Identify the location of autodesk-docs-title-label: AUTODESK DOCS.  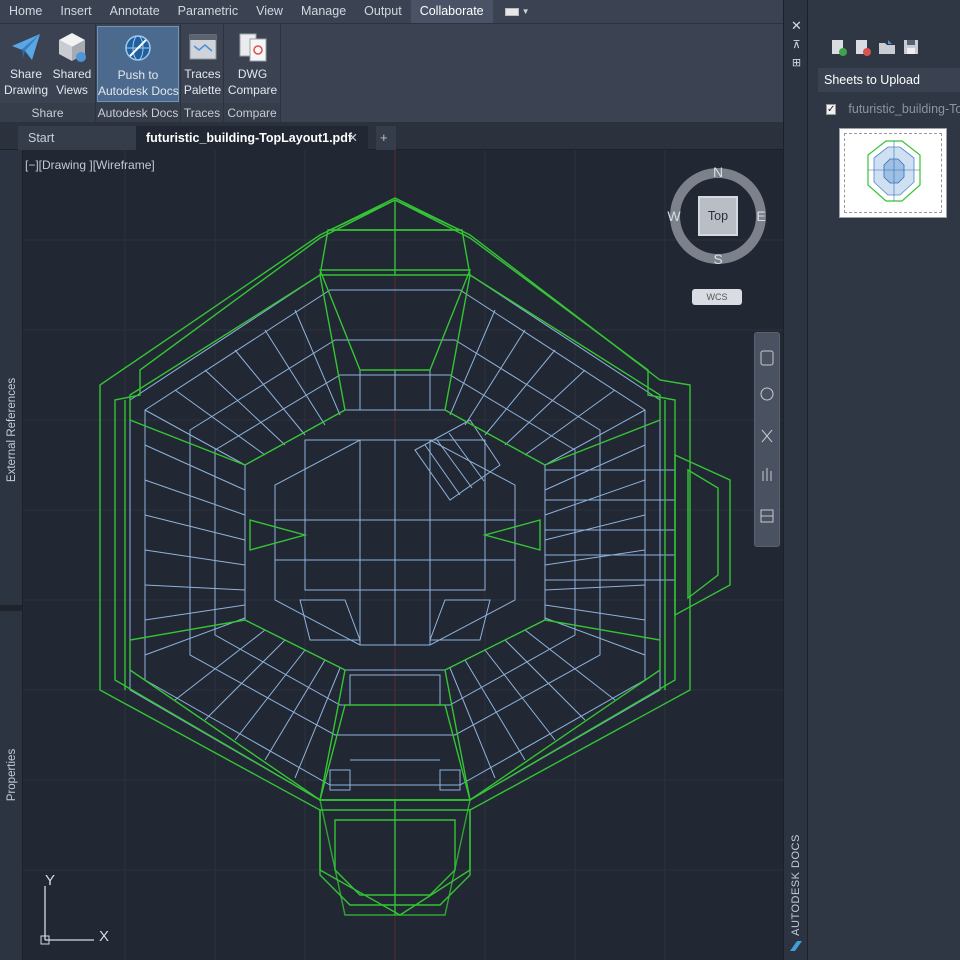
(796, 885).